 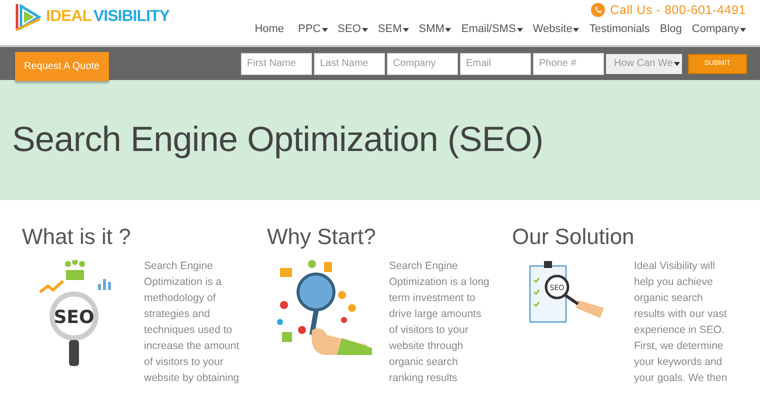 I want to click on nav-link: SEM, so click(x=393, y=29).